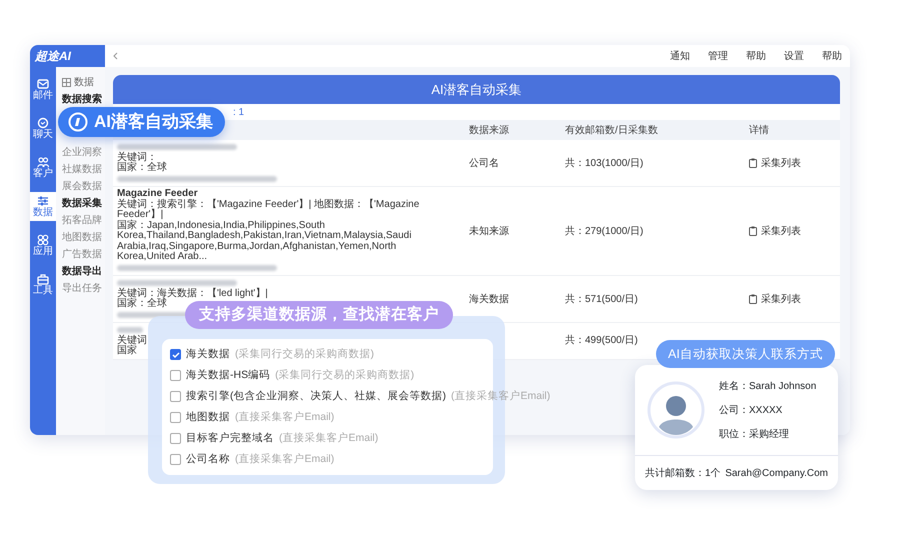  I want to click on top-link: 管理, so click(718, 56).